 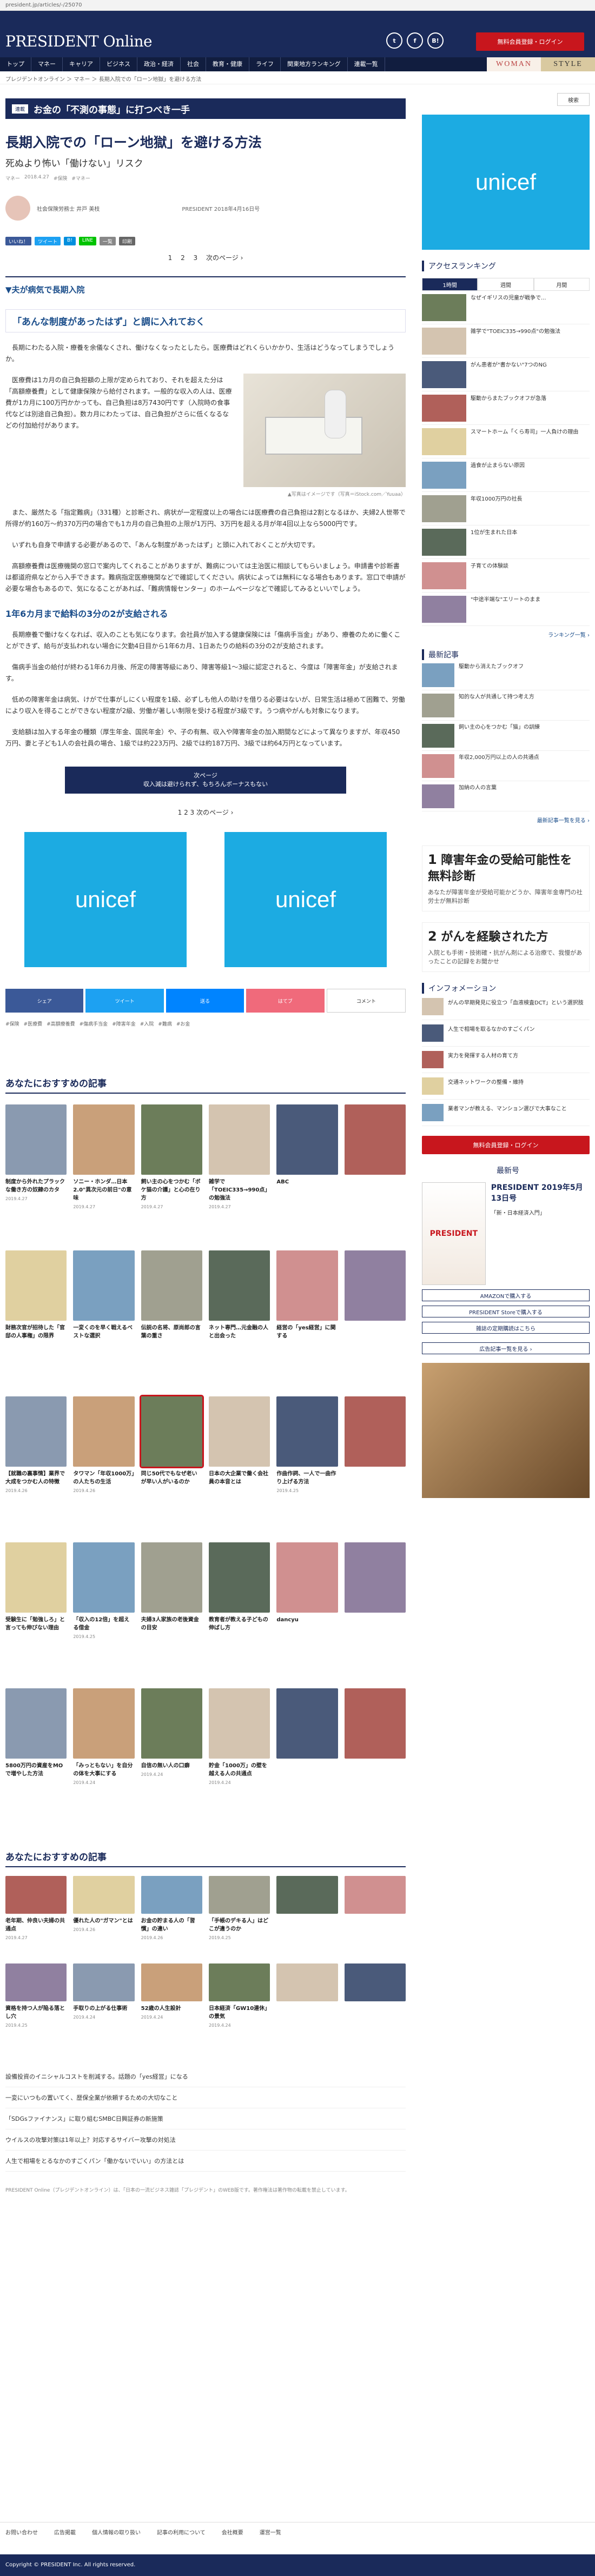 I want to click on recommend-card: 夫婦3人家族の老後資金の目安, so click(x=171, y=1612).